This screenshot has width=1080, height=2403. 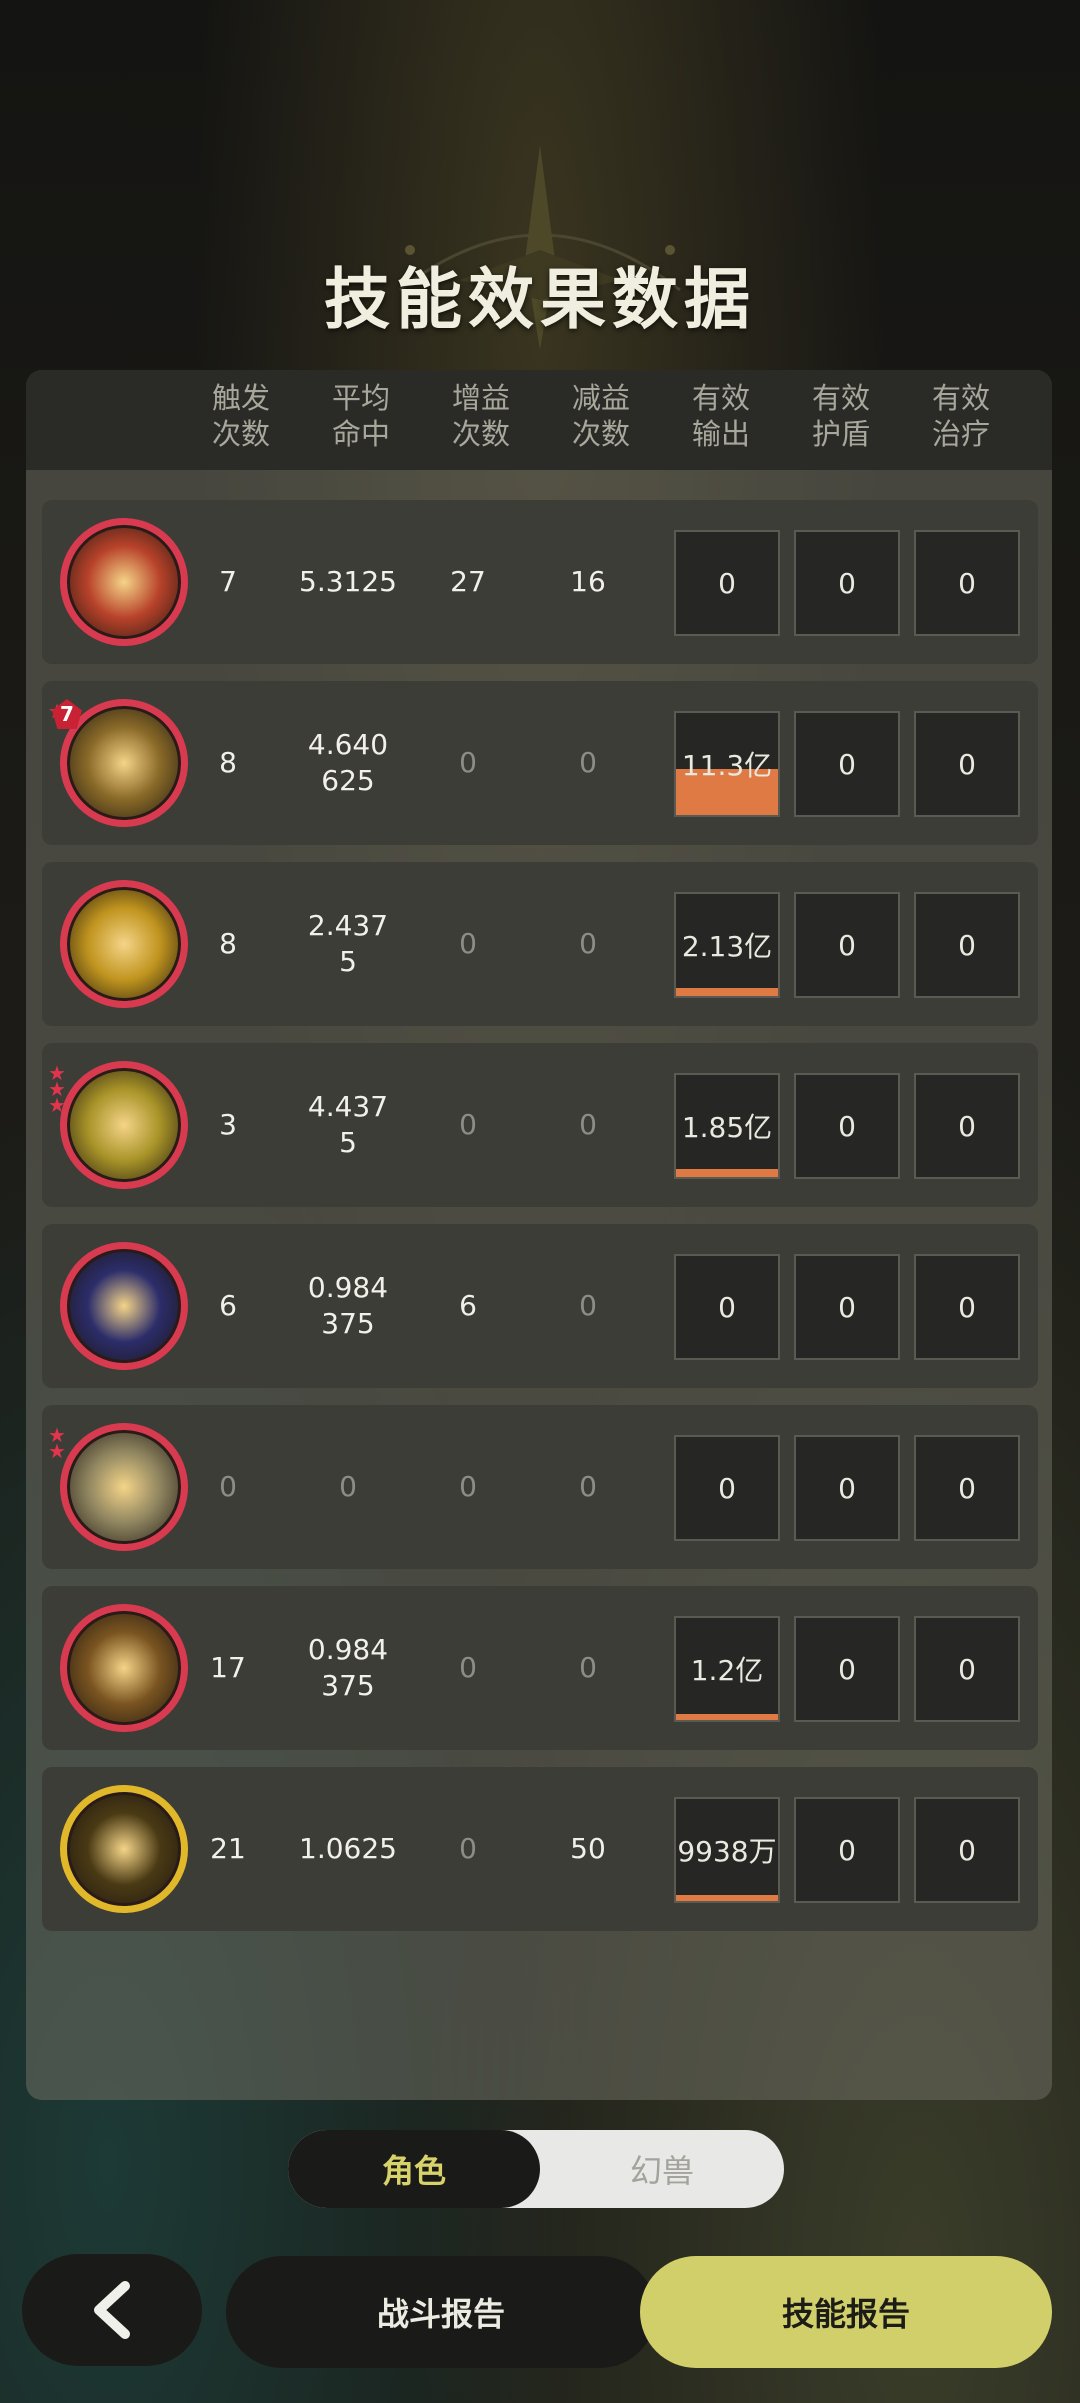 I want to click on cell-avg-hit: 0, so click(x=348, y=1486).